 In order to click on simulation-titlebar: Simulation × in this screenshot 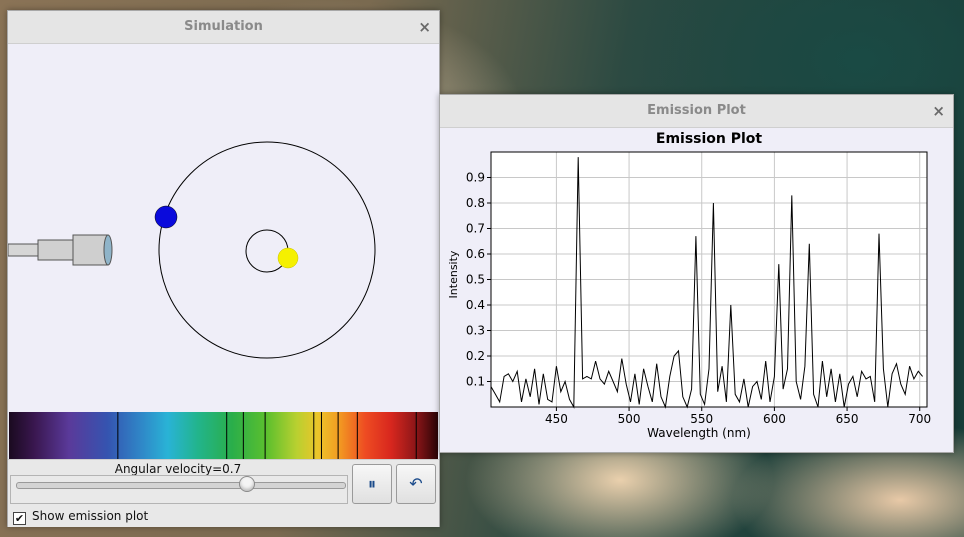, I will do `click(223, 27)`.